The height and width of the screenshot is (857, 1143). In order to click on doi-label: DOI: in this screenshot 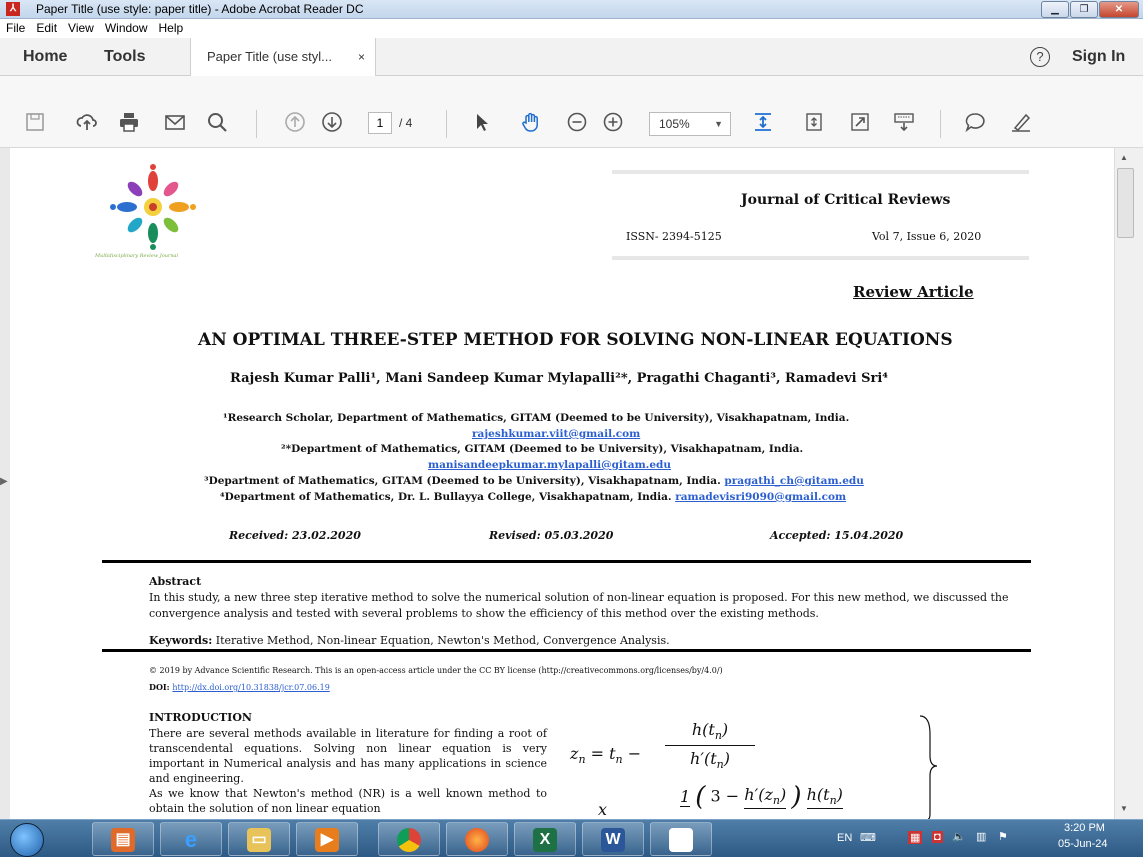, I will do `click(161, 687)`.